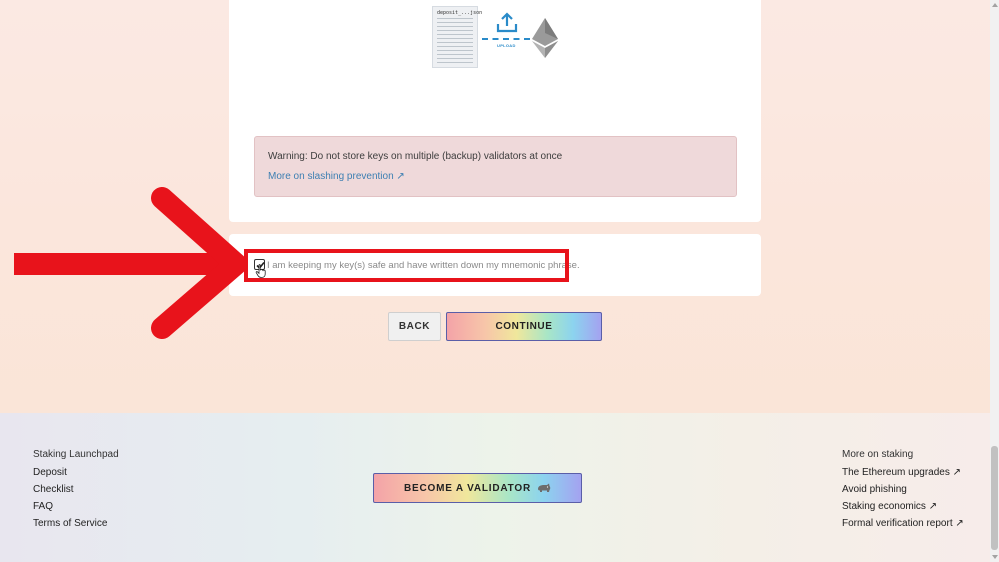 This screenshot has width=999, height=562. What do you see at coordinates (497, 37) in the screenshot?
I see `upload-illustration: deposit_...json UPLOAD` at bounding box center [497, 37].